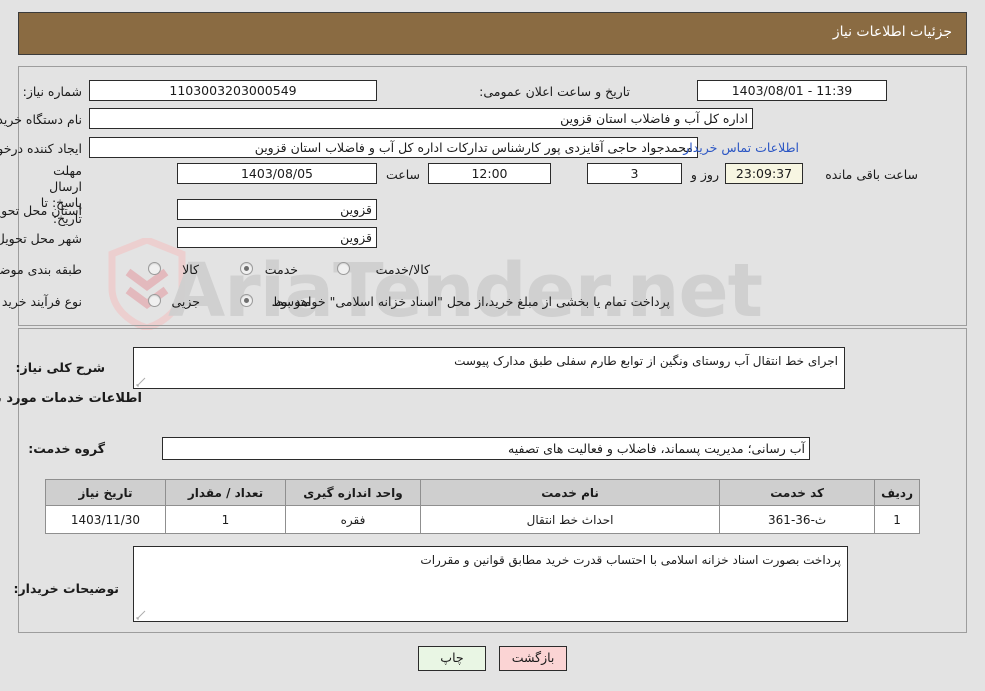  I want to click on announce-datetime-value: 11:39 - 1403/08/01, so click(792, 90).